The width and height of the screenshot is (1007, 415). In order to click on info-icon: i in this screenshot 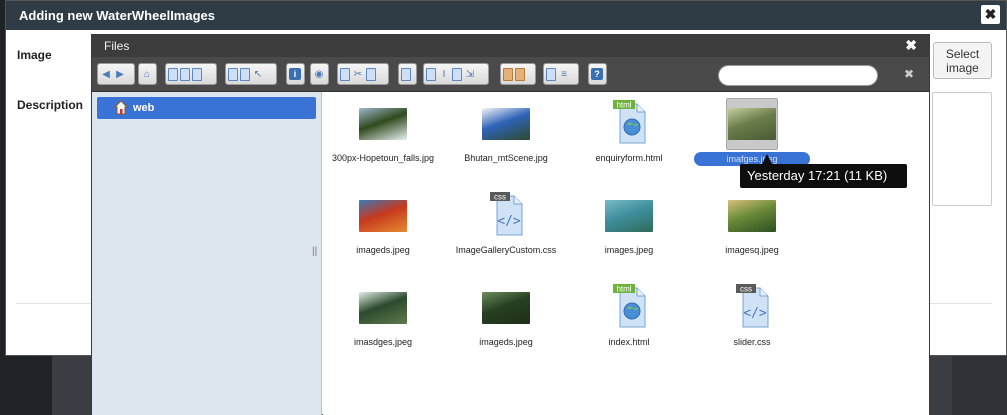, I will do `click(295, 74)`.